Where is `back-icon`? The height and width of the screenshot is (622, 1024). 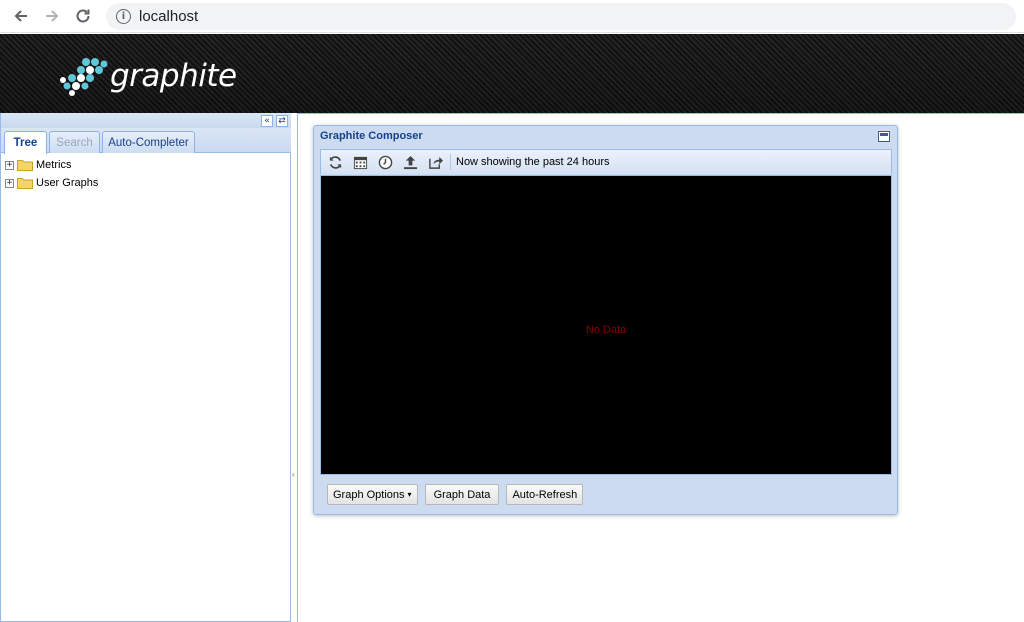
back-icon is located at coordinates (21, 16).